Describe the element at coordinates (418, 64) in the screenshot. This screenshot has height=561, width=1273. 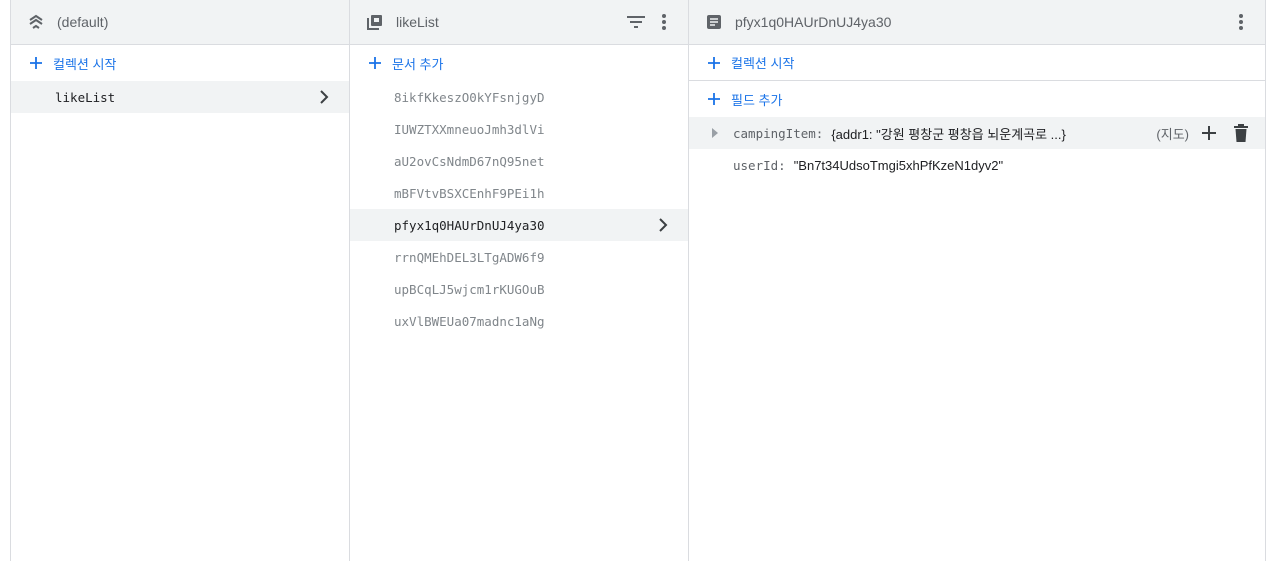
I see `add-document-label: 문서 추가` at that location.